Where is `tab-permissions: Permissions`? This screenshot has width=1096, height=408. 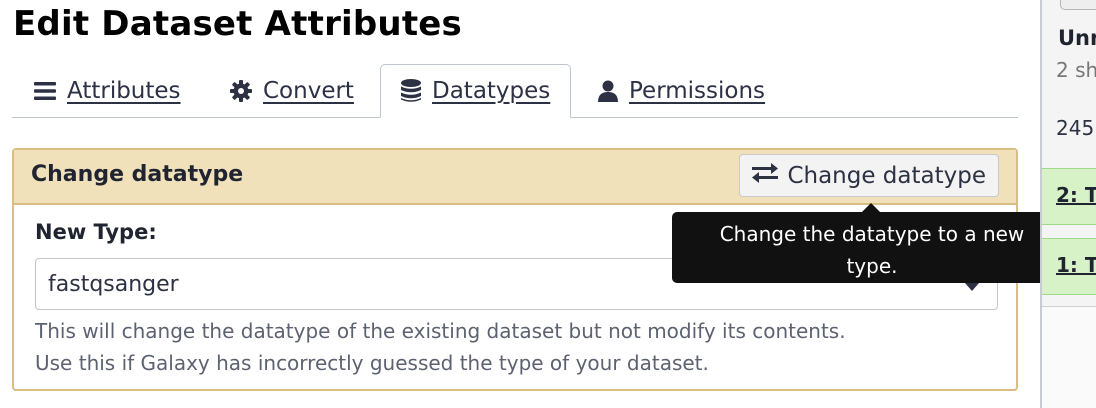
tab-permissions: Permissions is located at coordinates (681, 90).